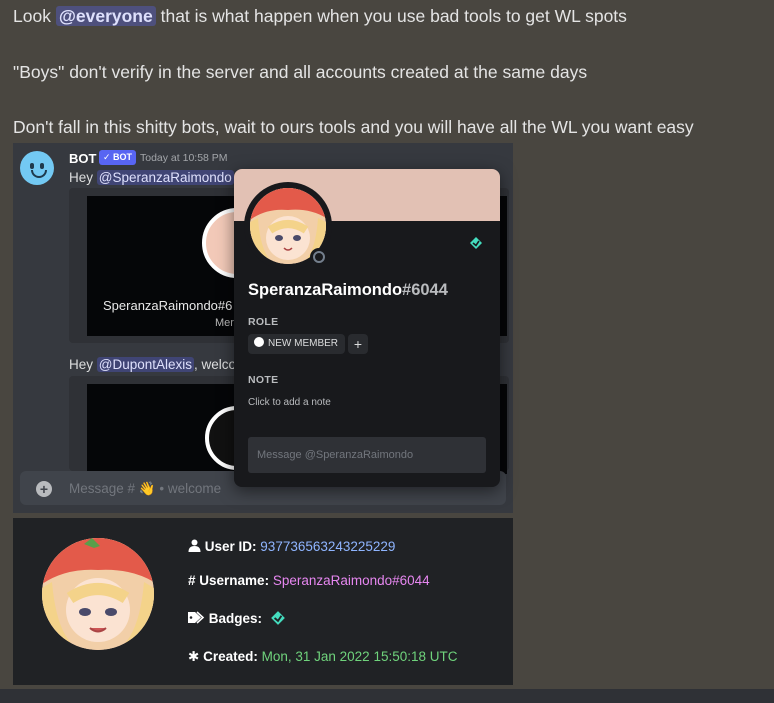  Describe the element at coordinates (358, 344) in the screenshot. I see `add-role-button: +` at that location.